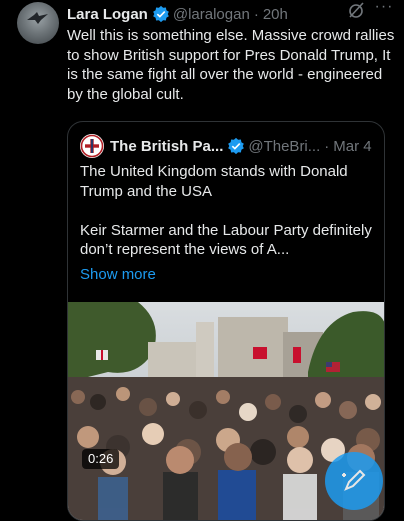  Describe the element at coordinates (356, 10) in the screenshot. I see `grok-icon` at that location.